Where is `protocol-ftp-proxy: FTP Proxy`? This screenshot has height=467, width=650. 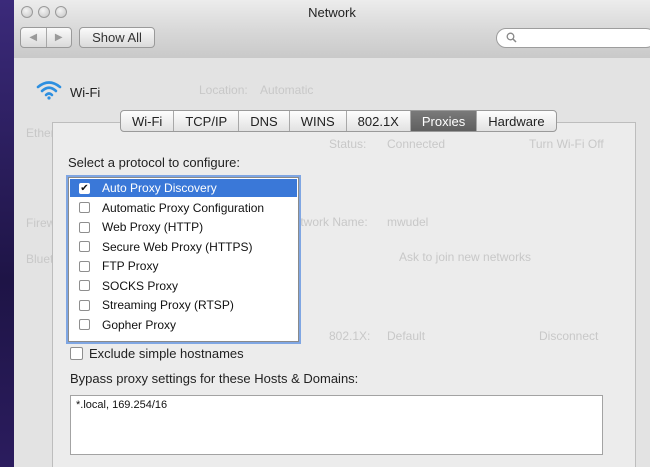
protocol-ftp-proxy: FTP Proxy is located at coordinates (183, 267).